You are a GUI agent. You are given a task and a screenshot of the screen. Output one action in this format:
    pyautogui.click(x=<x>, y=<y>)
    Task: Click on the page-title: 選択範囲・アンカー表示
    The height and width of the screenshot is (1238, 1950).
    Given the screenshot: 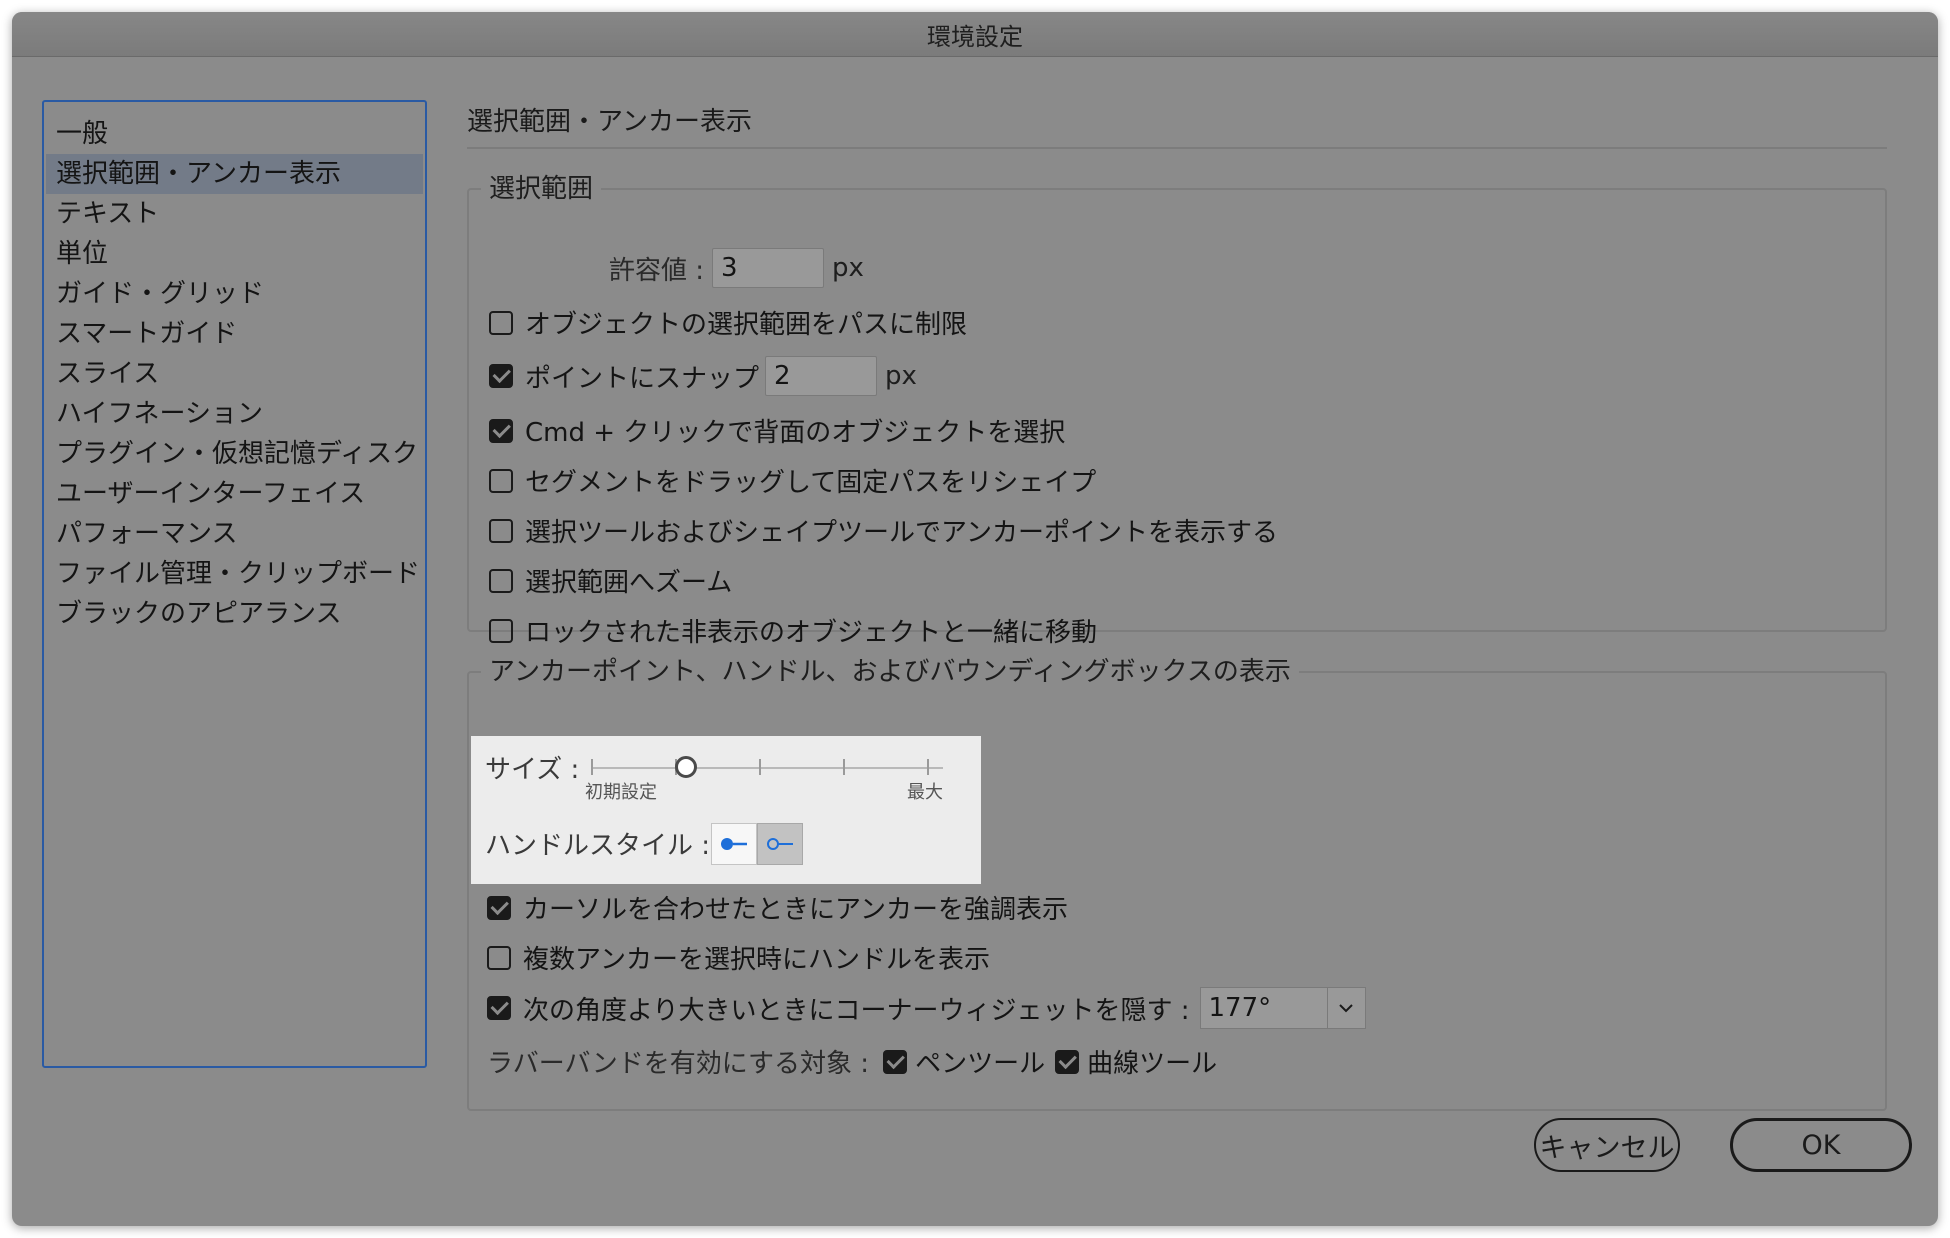 What is the action you would take?
    pyautogui.click(x=609, y=122)
    